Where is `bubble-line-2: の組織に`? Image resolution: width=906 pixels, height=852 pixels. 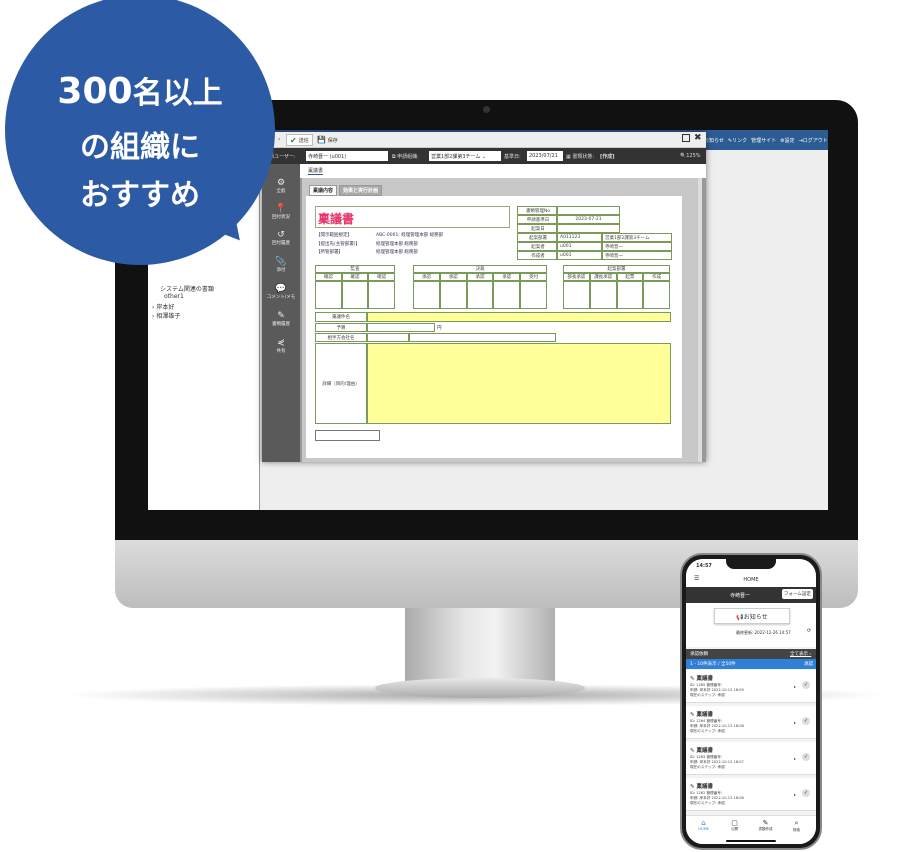 bubble-line-2: の組織に is located at coordinates (140, 147).